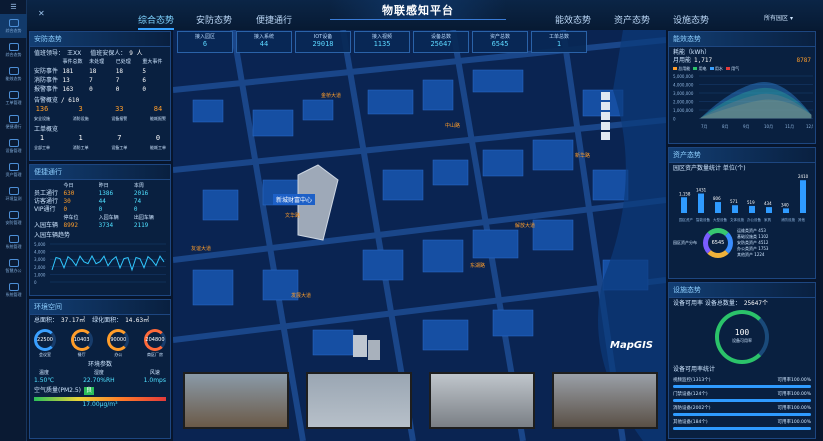  I want to click on space-donut: 204800 商区厂房, so click(154, 344).